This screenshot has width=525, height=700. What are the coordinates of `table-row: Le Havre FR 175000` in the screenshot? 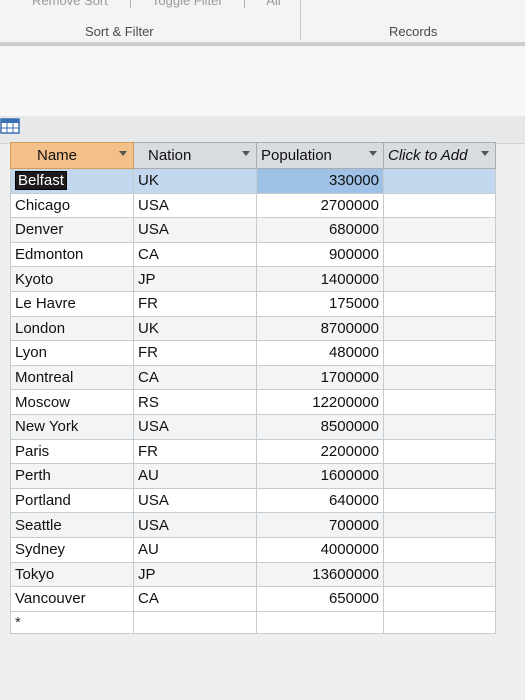 It's located at (253, 303).